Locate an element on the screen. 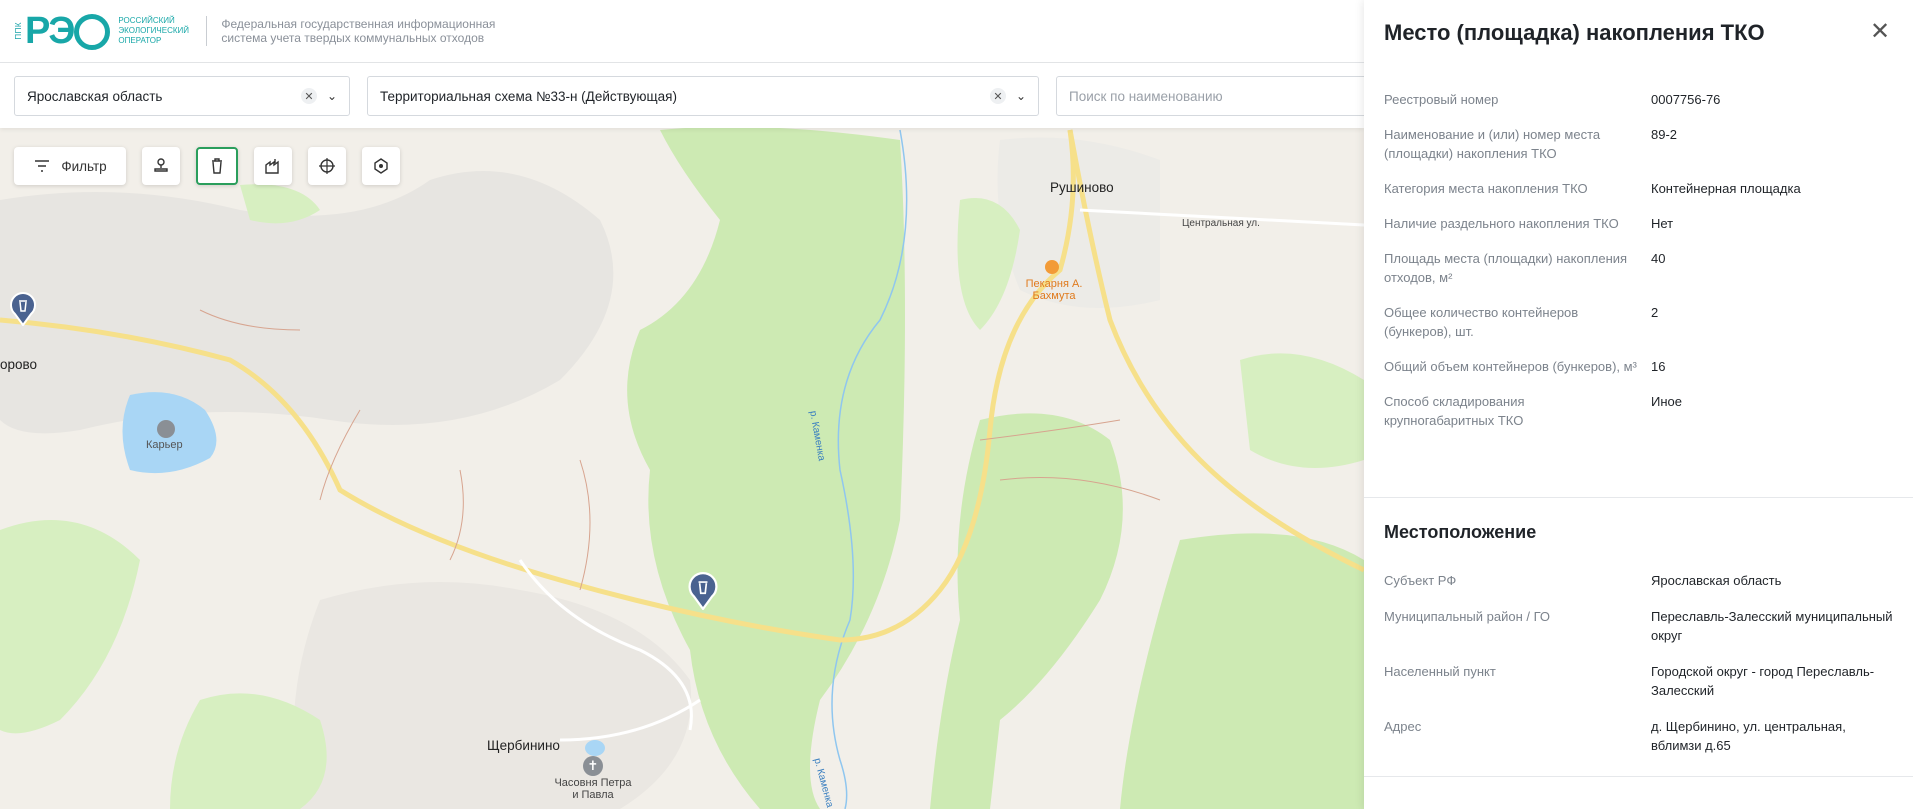 Image resolution: width=1913 pixels, height=809 pixels. pond-shape is located at coordinates (595, 748).